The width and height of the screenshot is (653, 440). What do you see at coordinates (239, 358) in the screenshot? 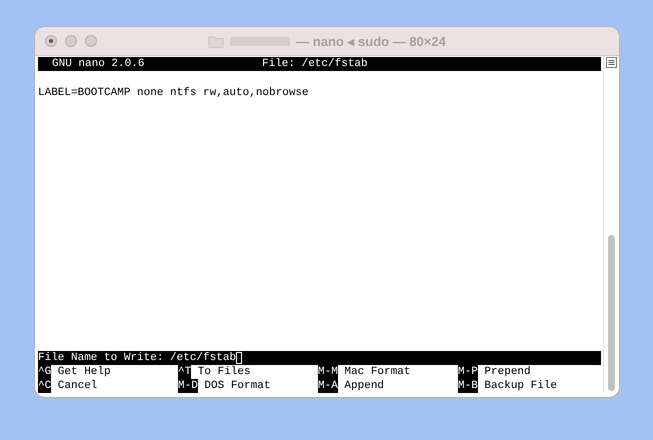
I see `text-cursor` at bounding box center [239, 358].